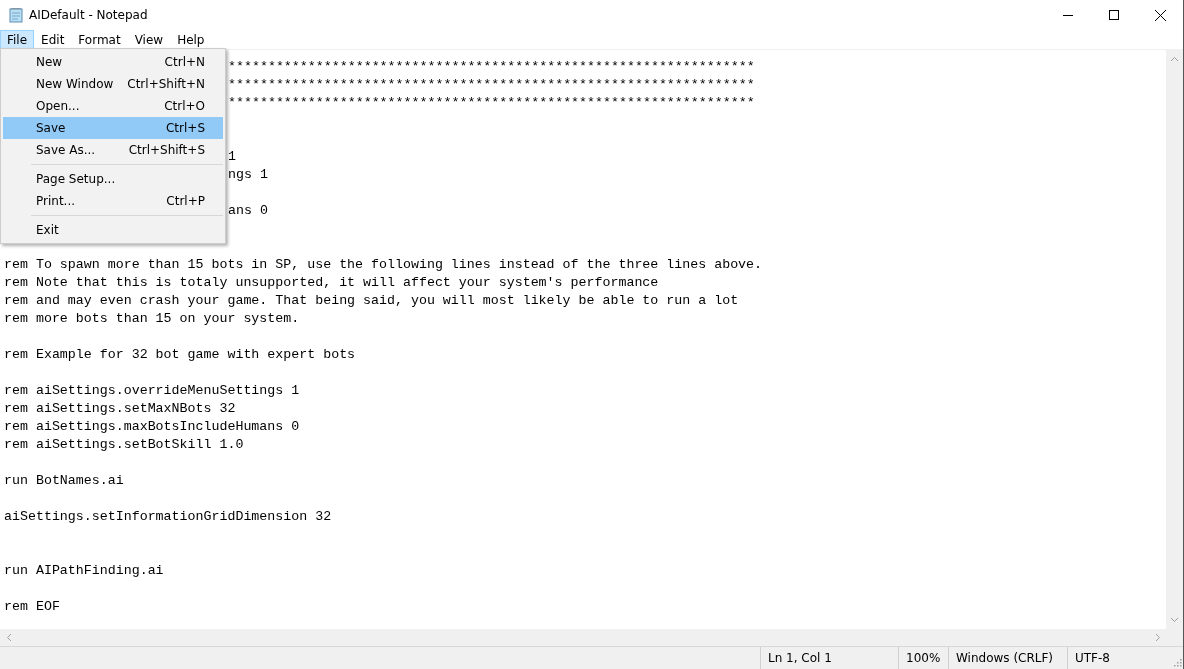 The image size is (1184, 669). I want to click on text-line: run BotNames.ai, so click(64, 480).